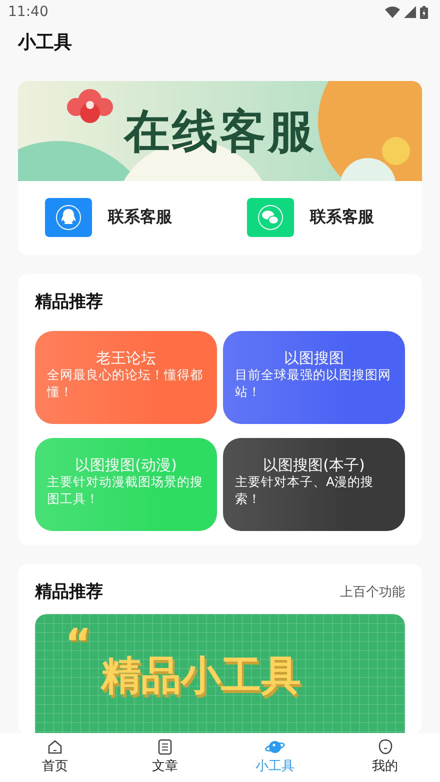 The height and width of the screenshot is (782, 440). Describe the element at coordinates (314, 377) in the screenshot. I see `tool-tile: 以图搜图 目前全球最强的以图搜图网站！` at that location.